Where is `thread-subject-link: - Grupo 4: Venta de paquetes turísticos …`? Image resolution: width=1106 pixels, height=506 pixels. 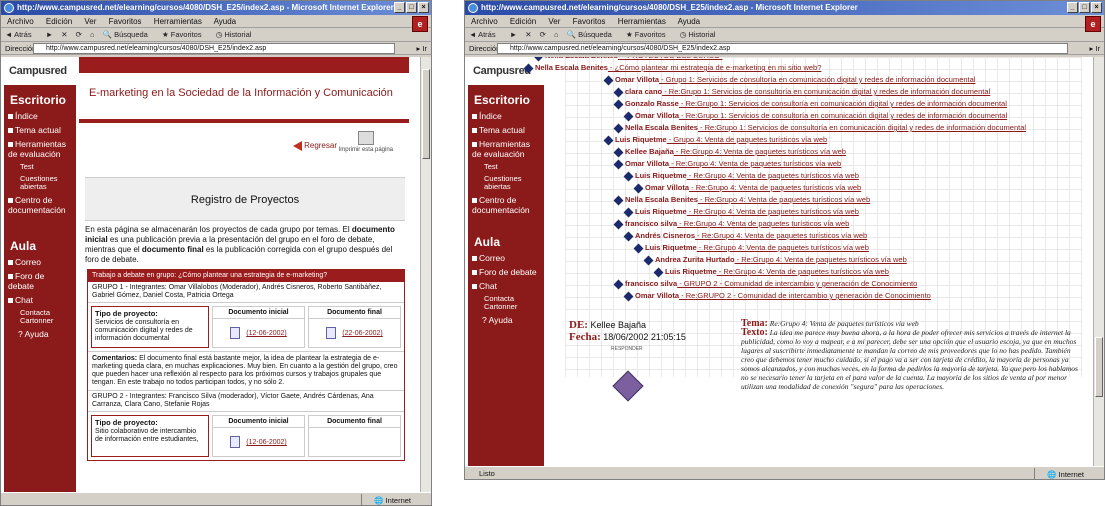 thread-subject-link: - Grupo 4: Venta de paquetes turísticos … is located at coordinates (747, 139).